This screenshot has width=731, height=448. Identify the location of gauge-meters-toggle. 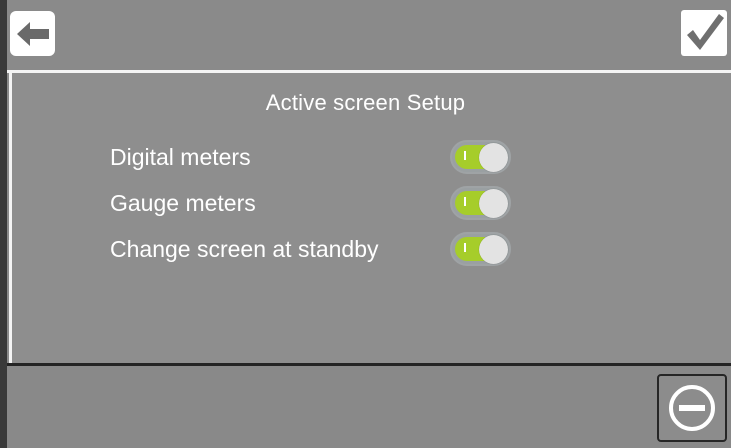
(480, 203).